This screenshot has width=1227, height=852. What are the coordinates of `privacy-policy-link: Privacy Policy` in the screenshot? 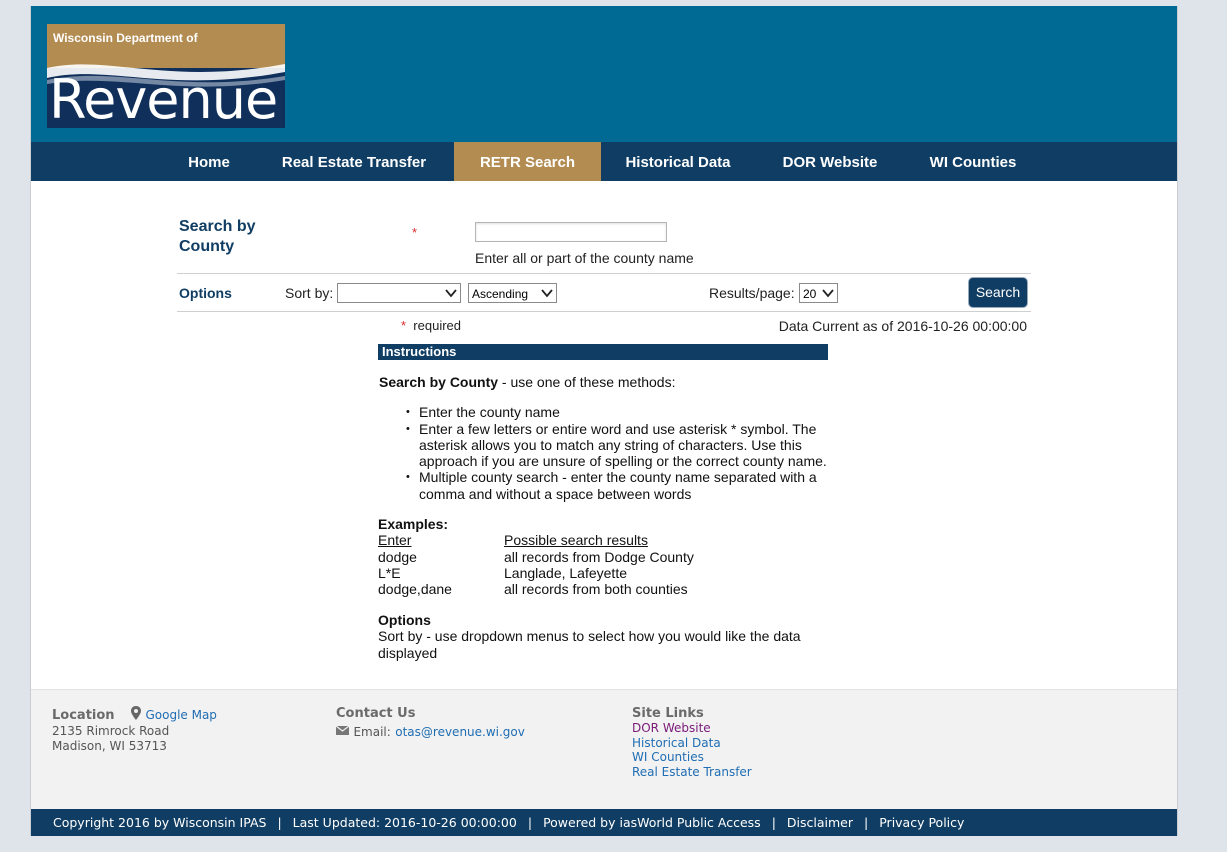 It's located at (921, 822).